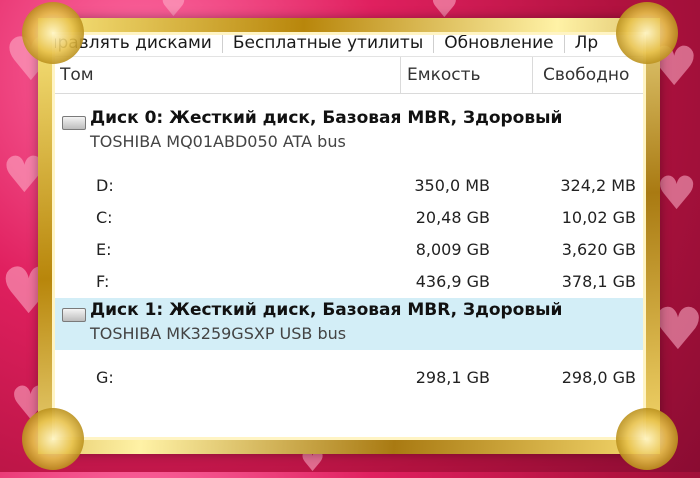 The image size is (700, 478). What do you see at coordinates (677, 193) in the screenshot?
I see `heart-decoration-icon: ♥` at bounding box center [677, 193].